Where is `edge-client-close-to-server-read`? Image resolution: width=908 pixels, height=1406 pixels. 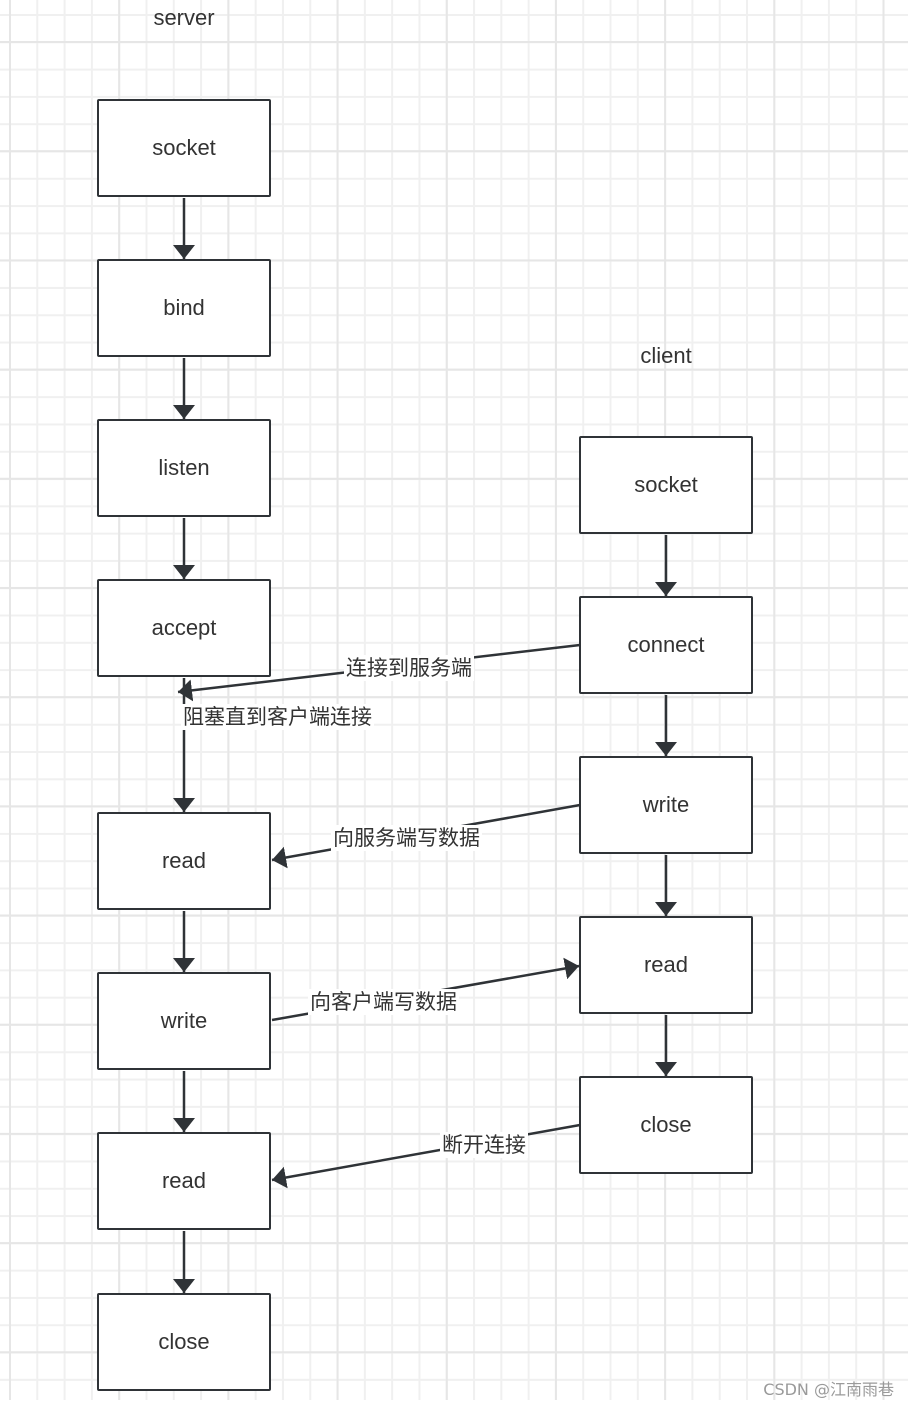 edge-client-close-to-server-read is located at coordinates (426, 1156).